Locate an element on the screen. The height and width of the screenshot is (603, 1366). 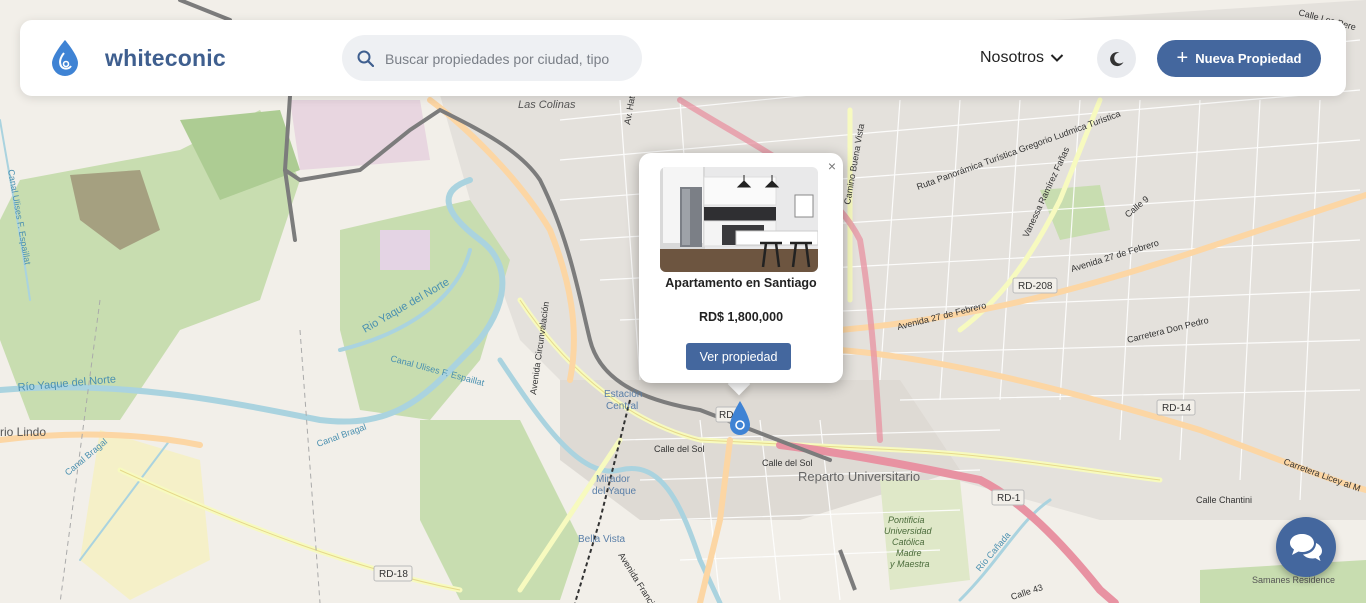
plus-icon: + is located at coordinates (1182, 57).